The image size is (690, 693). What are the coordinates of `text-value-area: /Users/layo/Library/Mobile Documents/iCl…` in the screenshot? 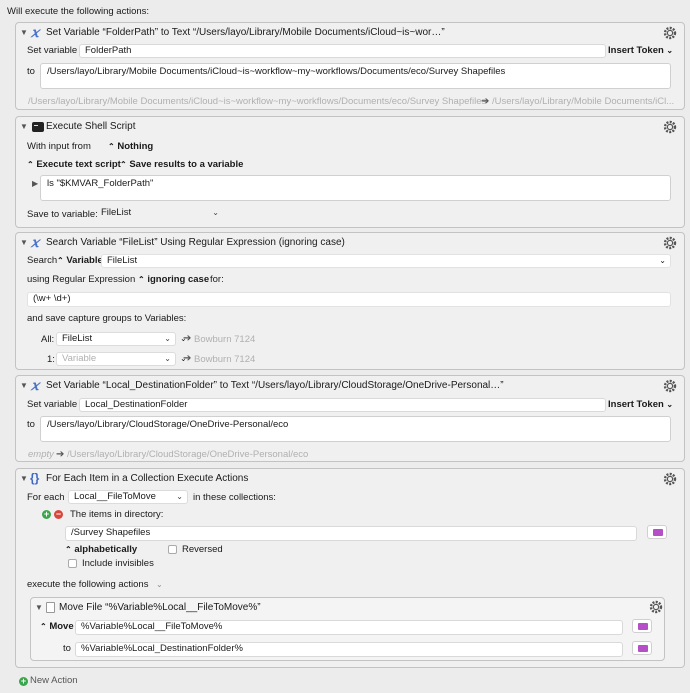 It's located at (355, 76).